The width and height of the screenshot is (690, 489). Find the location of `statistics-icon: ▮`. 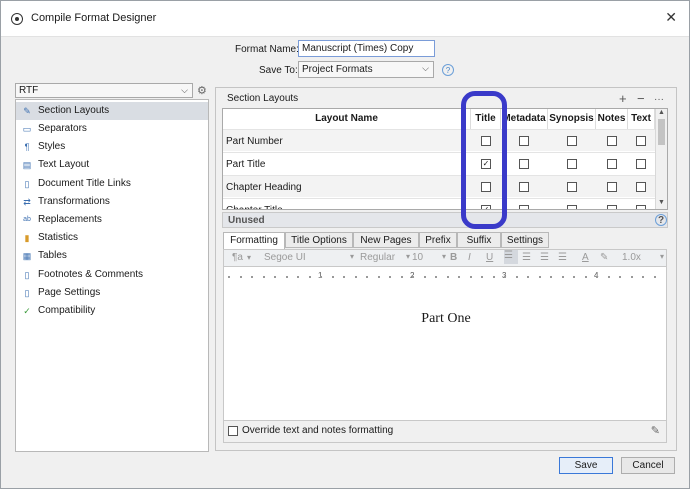

statistics-icon: ▮ is located at coordinates (27, 238).